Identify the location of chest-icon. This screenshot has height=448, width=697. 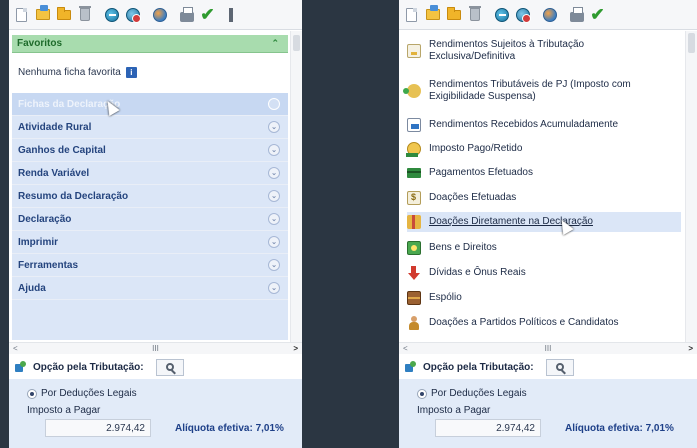
(414, 298).